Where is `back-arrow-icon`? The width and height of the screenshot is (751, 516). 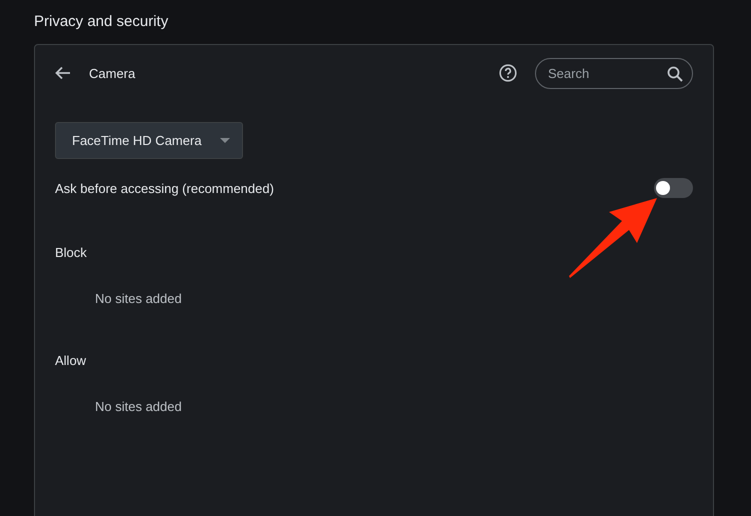
back-arrow-icon is located at coordinates (63, 73).